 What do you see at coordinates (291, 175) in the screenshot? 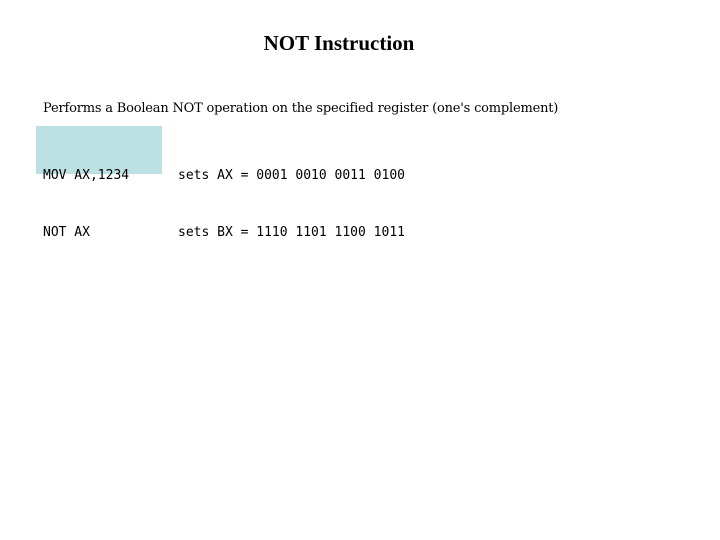
I see `result-line: sets AX = 0001 0010 0011 0100` at bounding box center [291, 175].